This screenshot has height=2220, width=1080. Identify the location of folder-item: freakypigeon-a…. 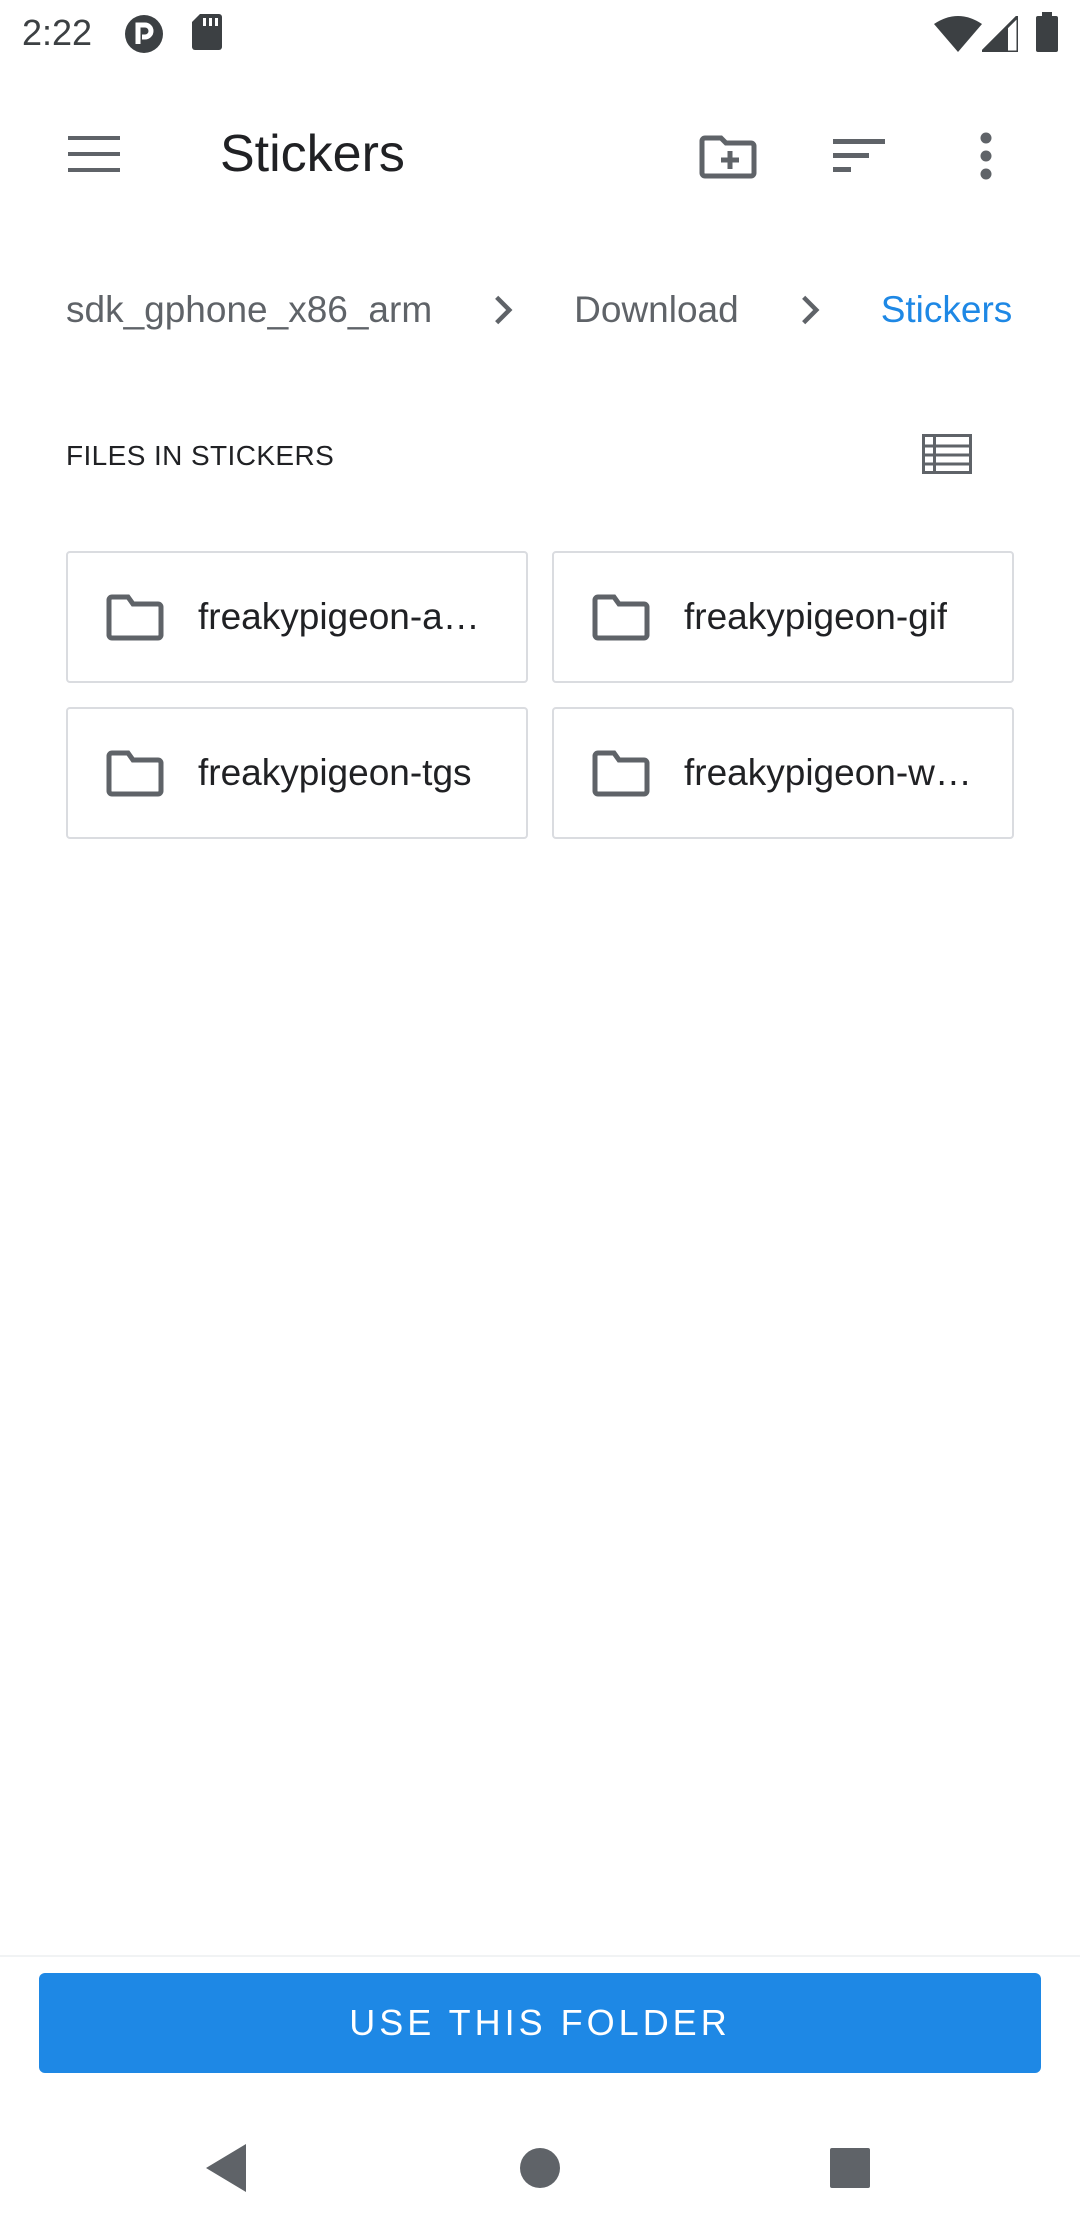
(297, 617).